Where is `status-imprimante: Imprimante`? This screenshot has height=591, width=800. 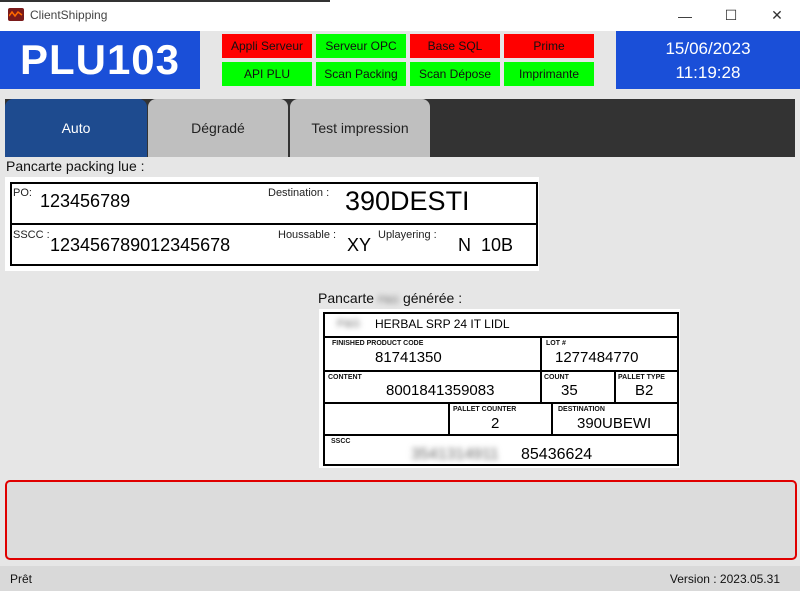 status-imprimante: Imprimante is located at coordinates (549, 74).